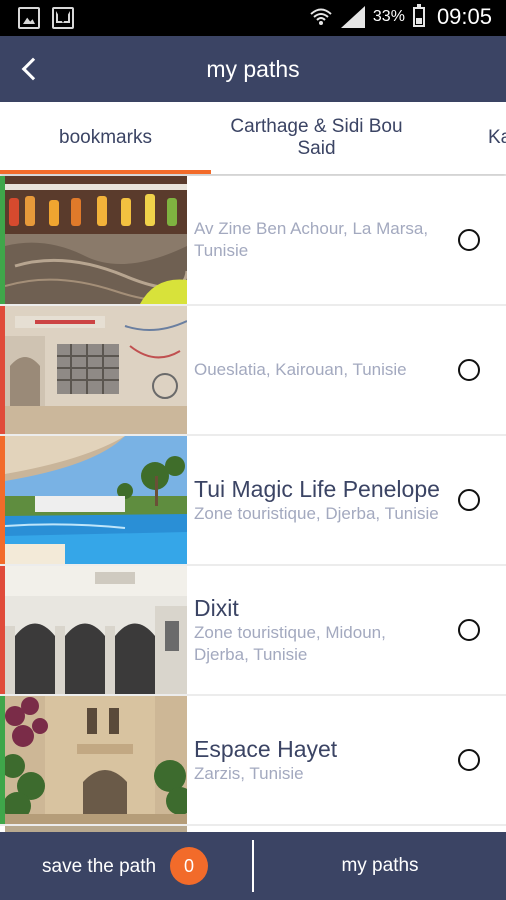 The width and height of the screenshot is (506, 900). I want to click on battery-percent: 33%, so click(388, 16).